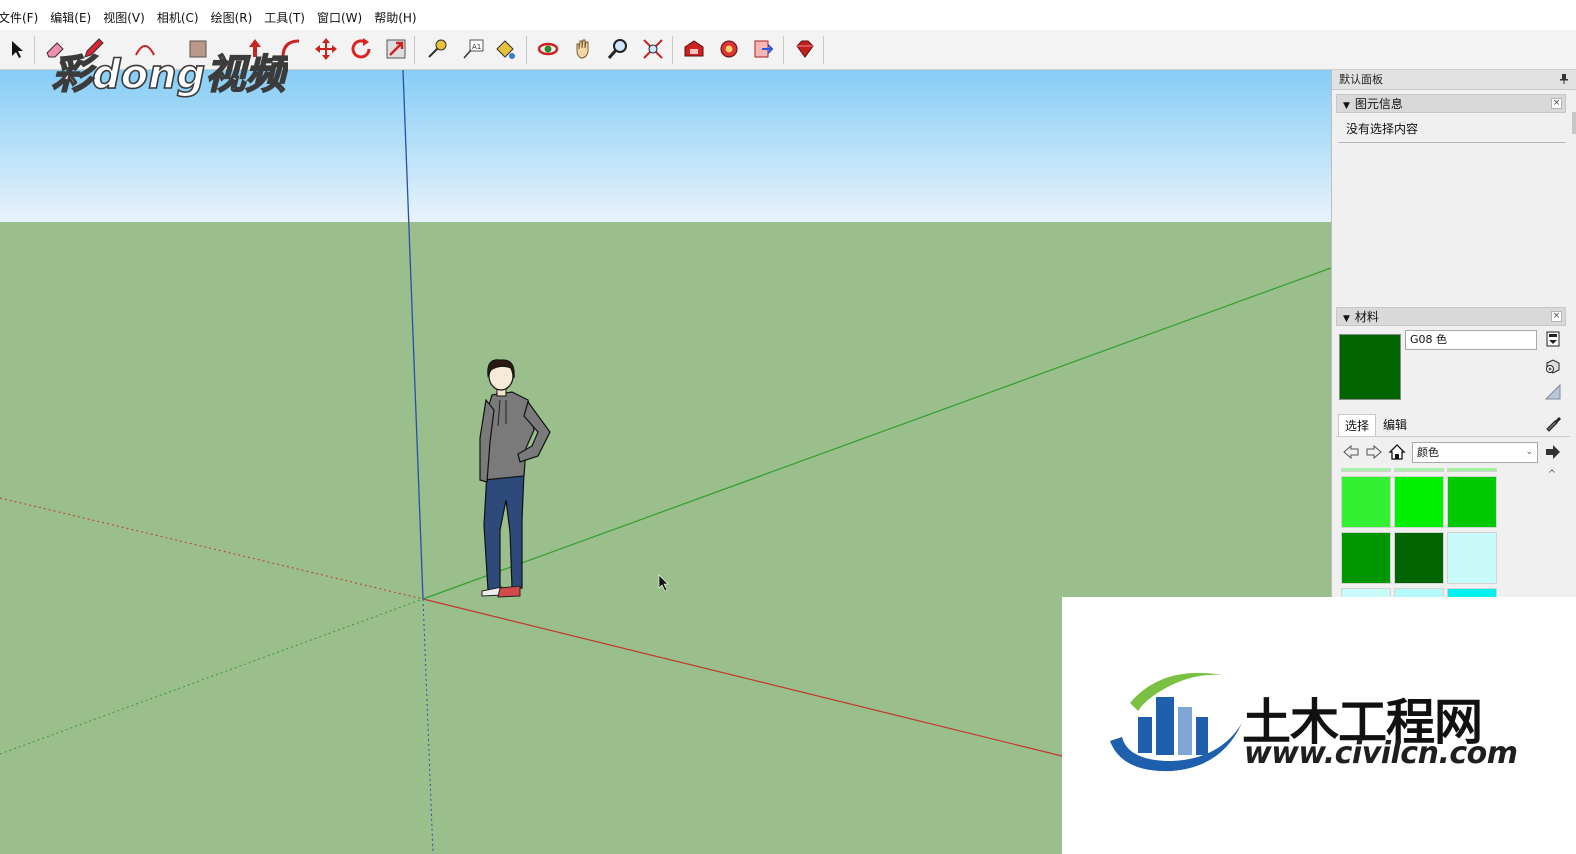  What do you see at coordinates (1453, 436) in the screenshot?
I see `tab-divider` at bounding box center [1453, 436].